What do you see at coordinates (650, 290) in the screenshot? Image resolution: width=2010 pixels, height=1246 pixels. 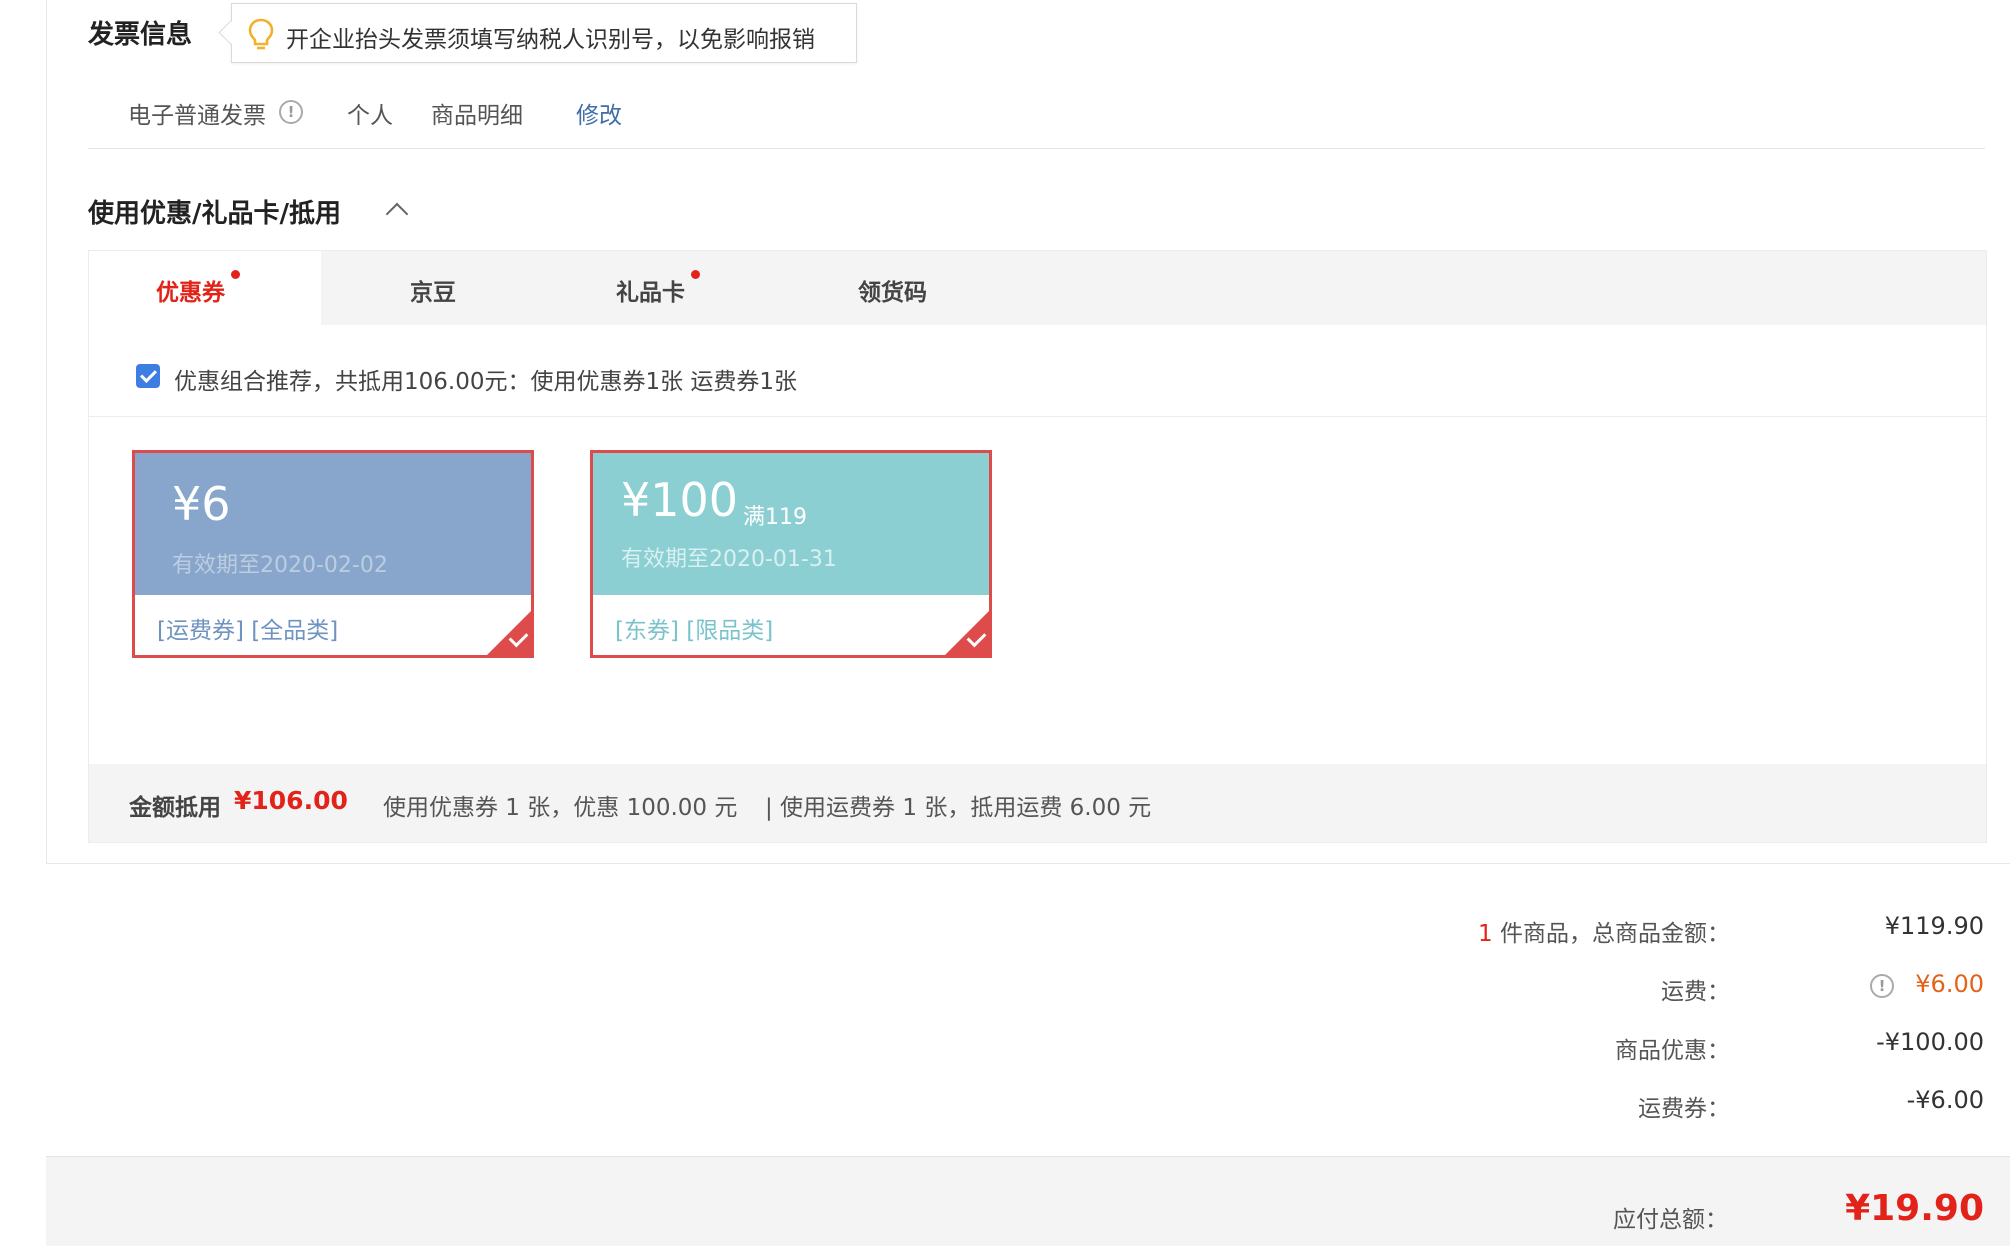 I see `tab-gift-card: 礼品卡` at bounding box center [650, 290].